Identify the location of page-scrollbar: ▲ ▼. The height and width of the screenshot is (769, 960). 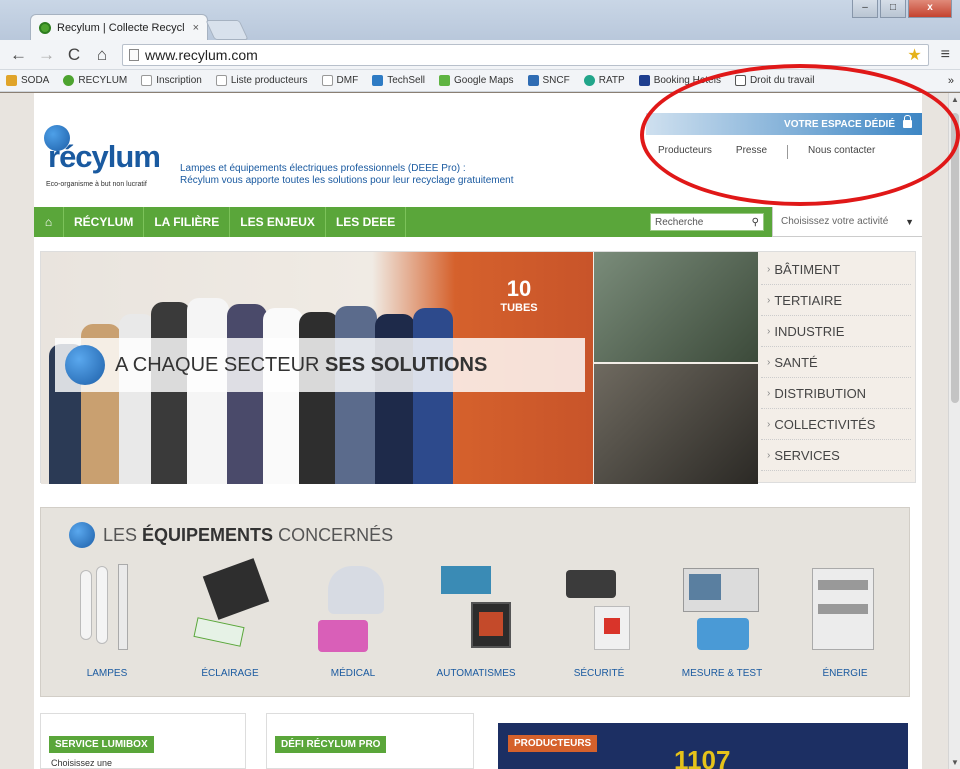
(954, 431).